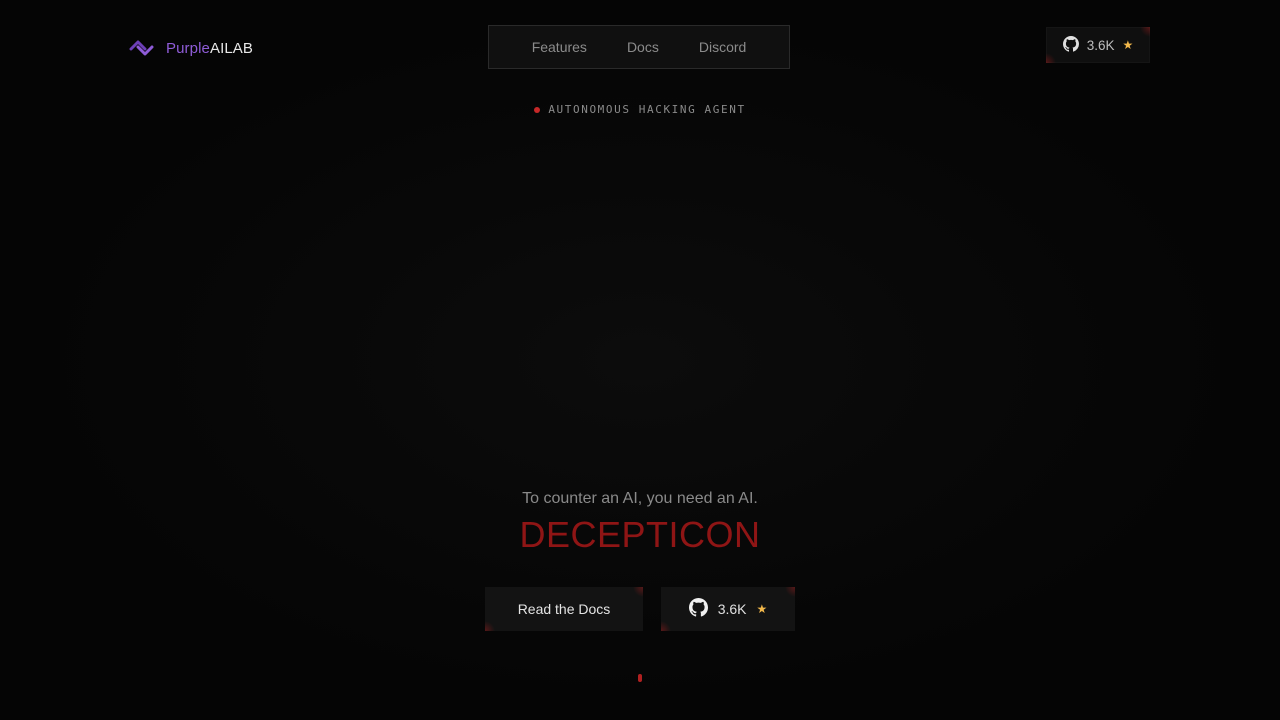 The image size is (1280, 720). I want to click on read-docs-button: Read the Docs, so click(564, 609).